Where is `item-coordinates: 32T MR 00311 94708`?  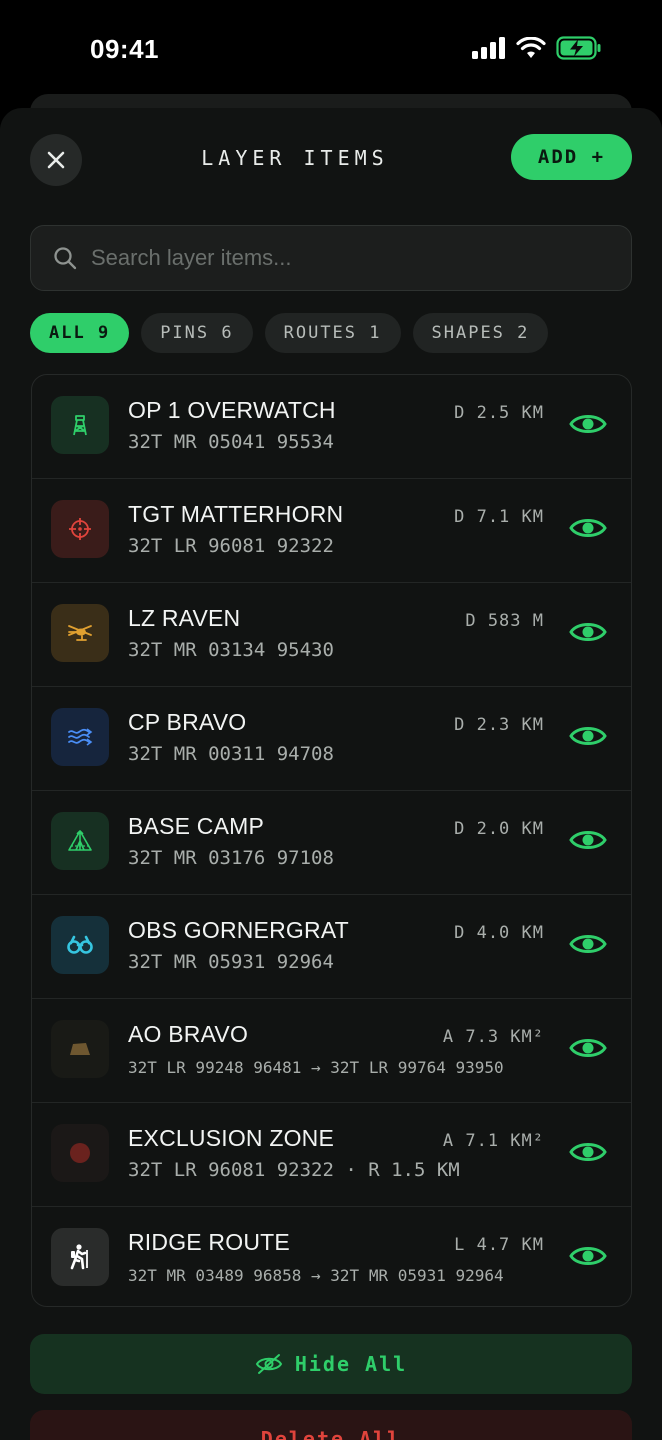
item-coordinates: 32T MR 00311 94708 is located at coordinates (231, 754).